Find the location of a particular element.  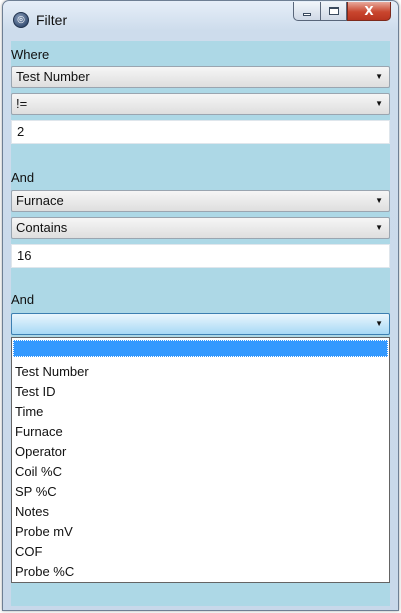

filter-2-value-input: 16 is located at coordinates (200, 256).